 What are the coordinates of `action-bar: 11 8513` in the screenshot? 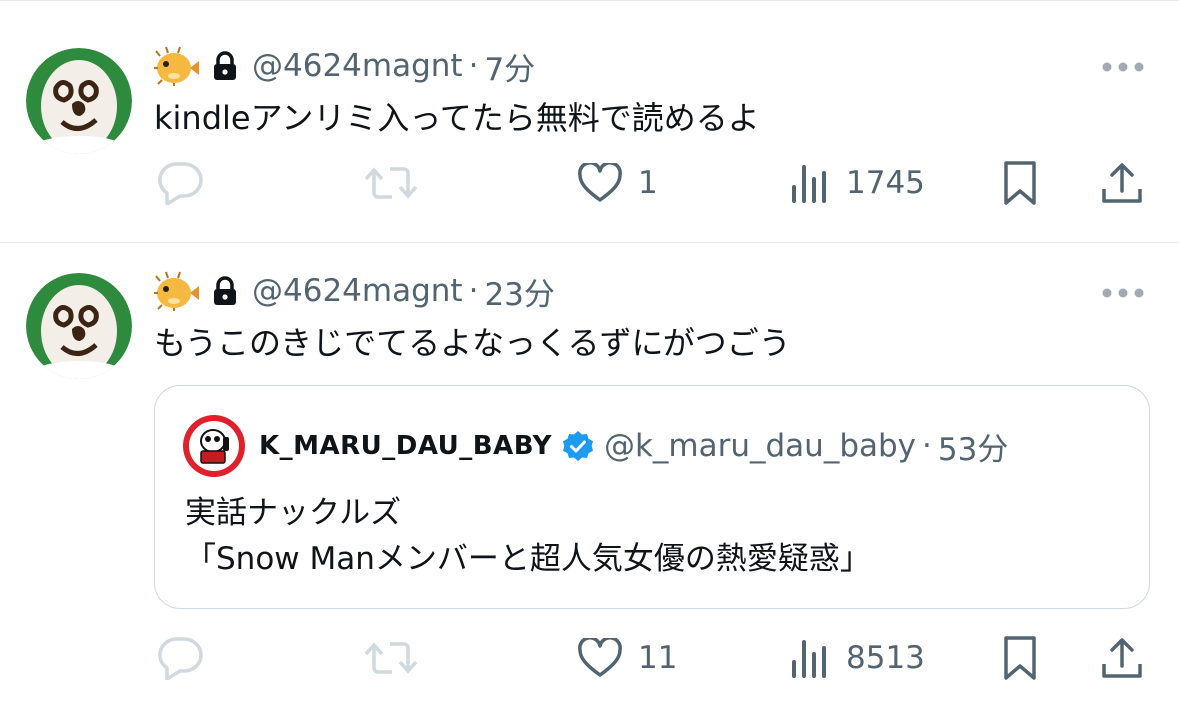 It's located at (589, 658).